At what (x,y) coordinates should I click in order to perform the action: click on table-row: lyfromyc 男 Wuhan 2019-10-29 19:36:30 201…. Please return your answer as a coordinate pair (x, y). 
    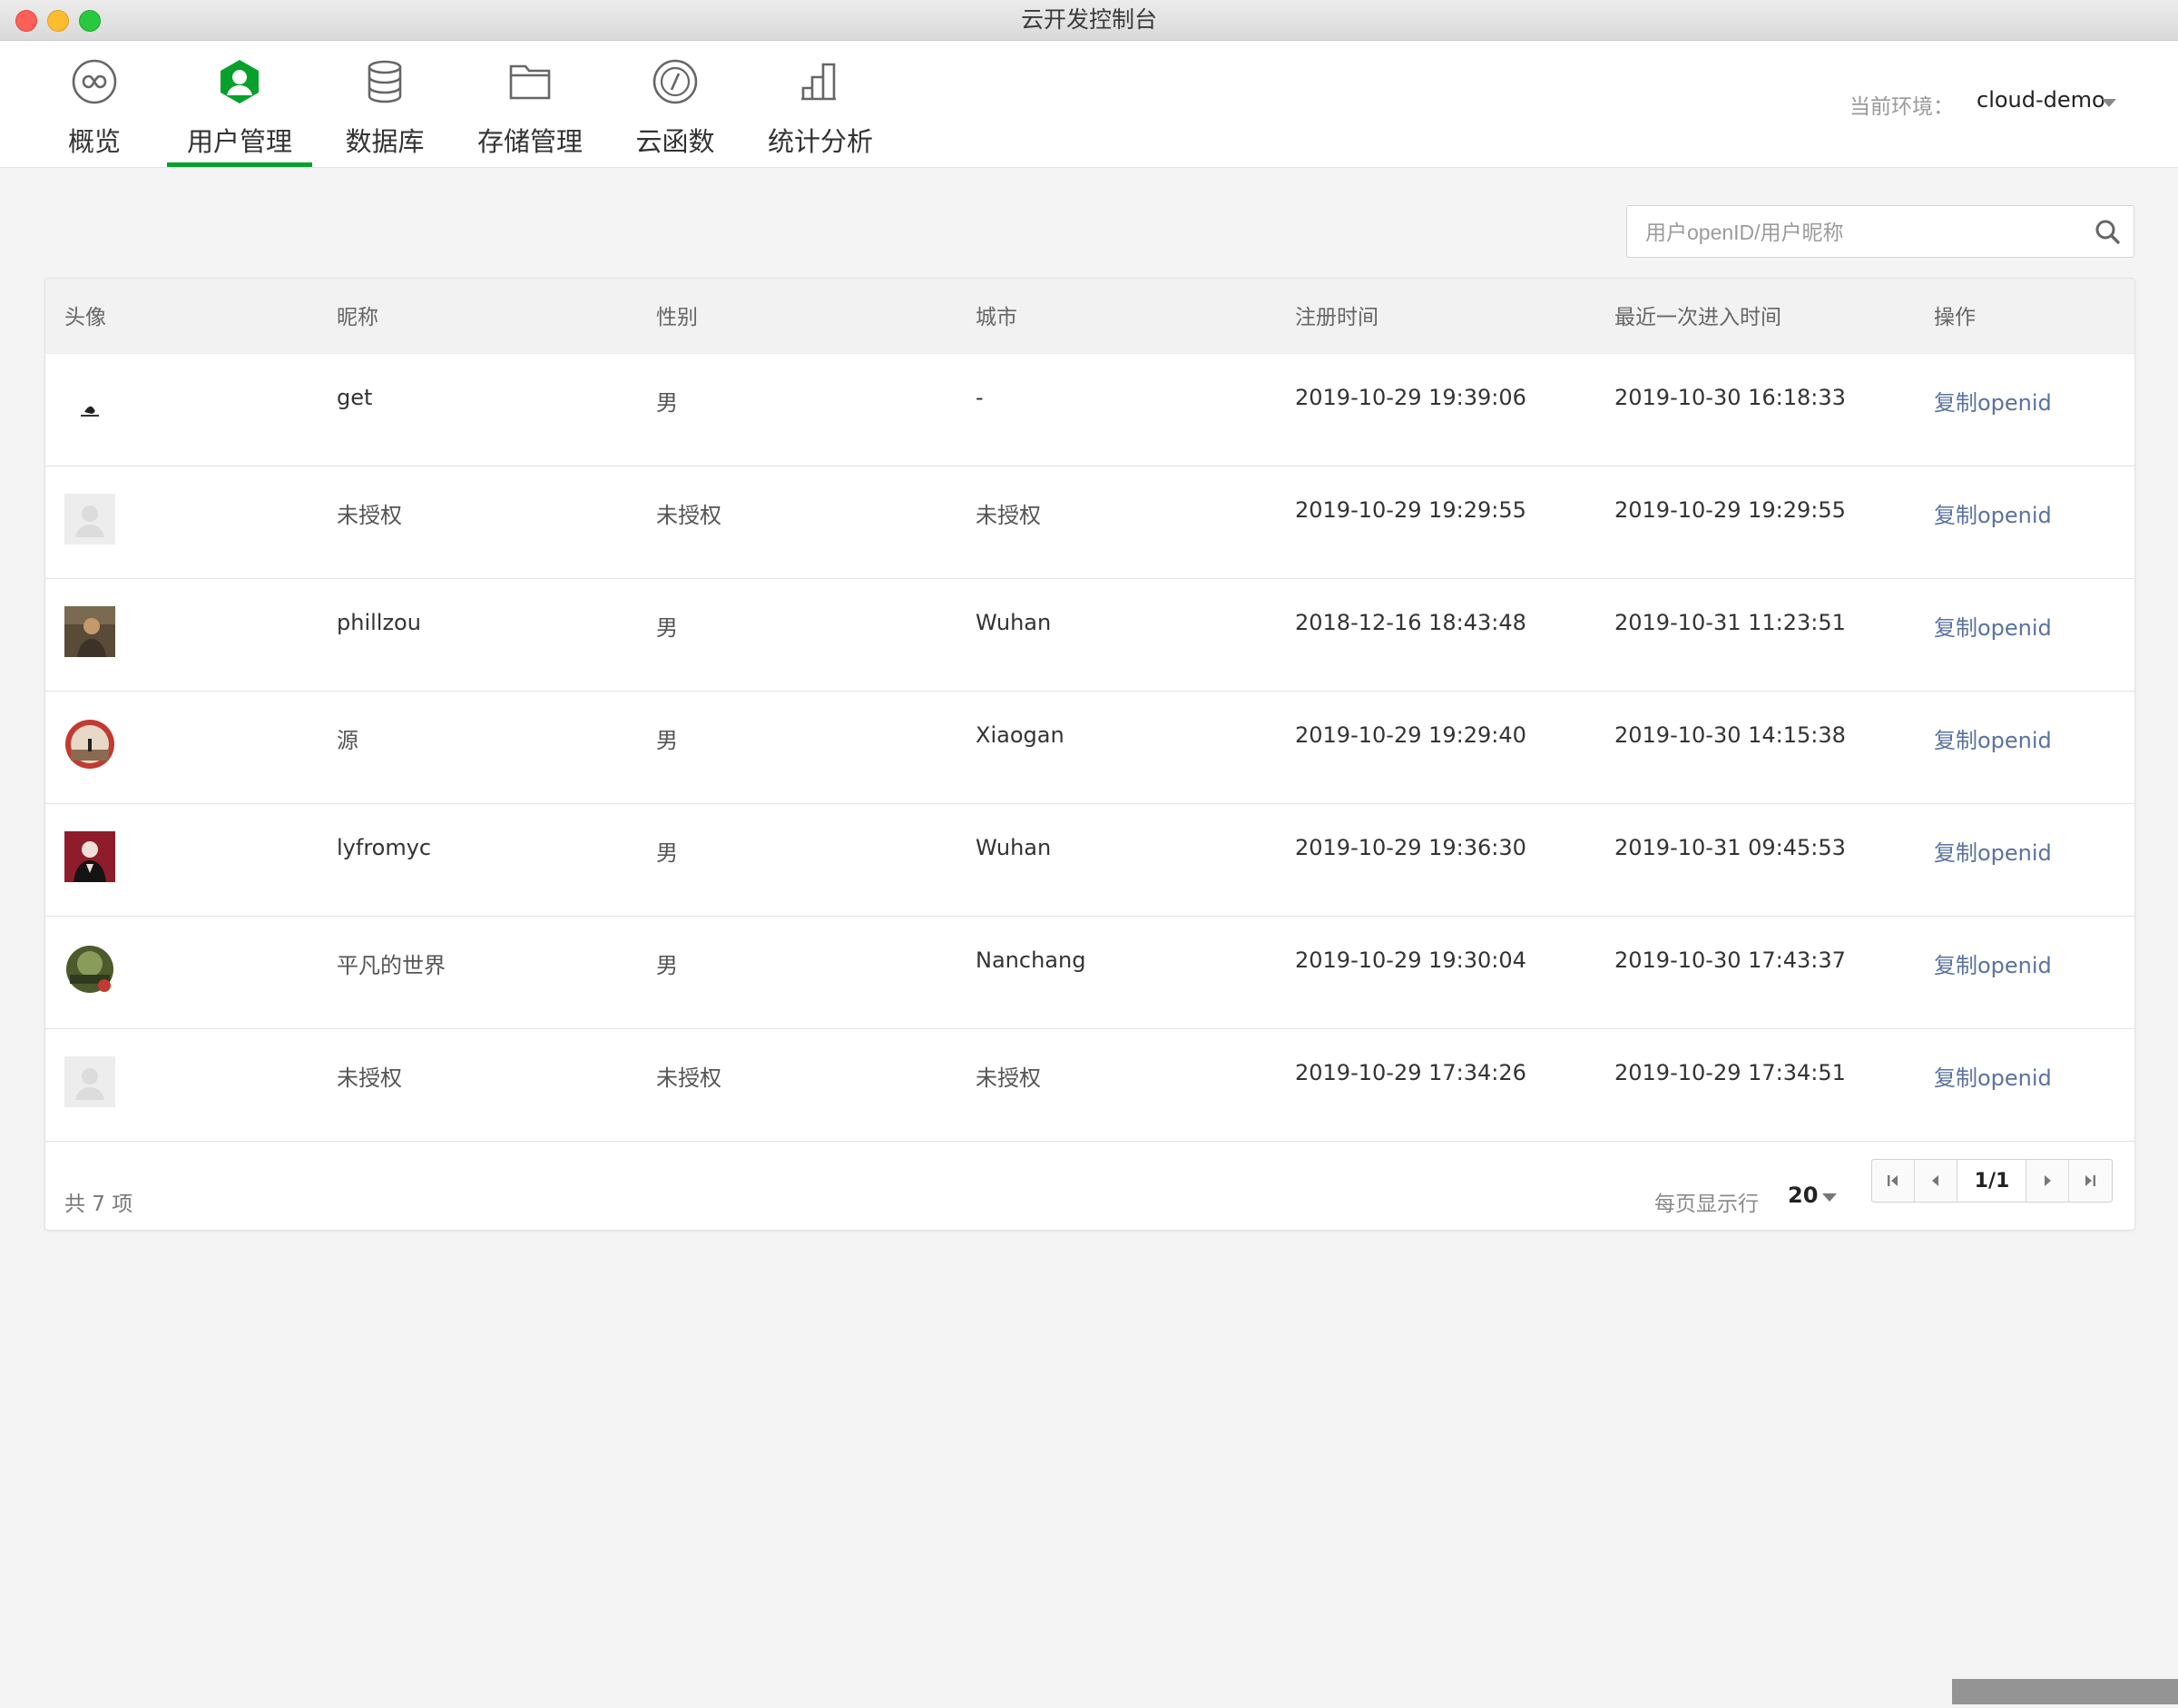
    Looking at the image, I should click on (1089, 860).